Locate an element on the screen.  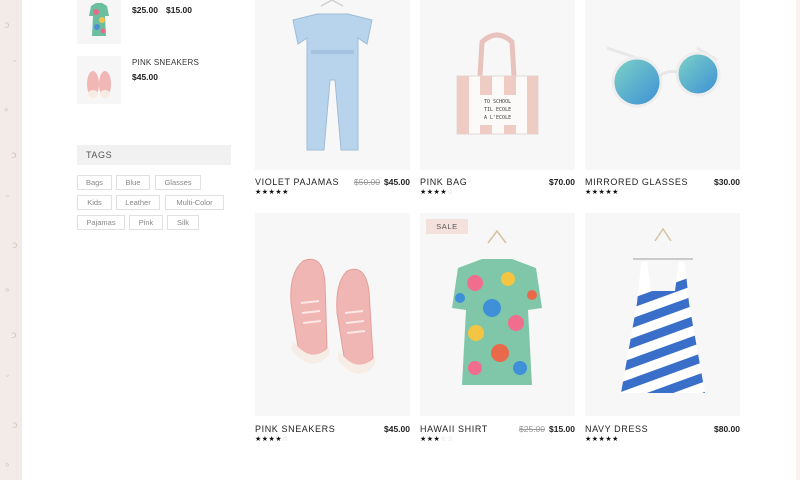
bag-print-text: TO SCHOOL TIL ECOLE A L'ECOLE is located at coordinates (498, 110).